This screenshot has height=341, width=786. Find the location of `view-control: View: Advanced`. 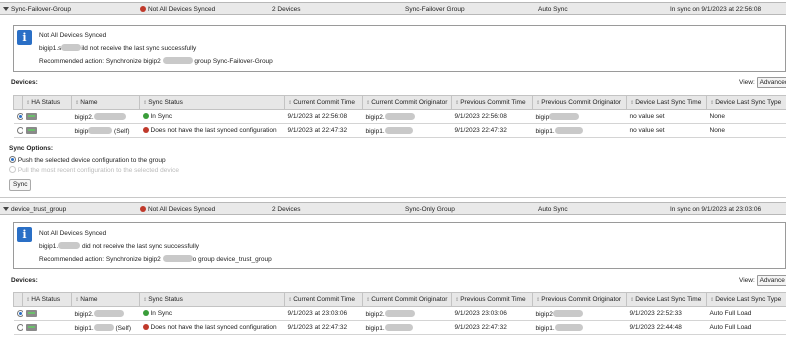

view-control: View: Advanced is located at coordinates (762, 82).